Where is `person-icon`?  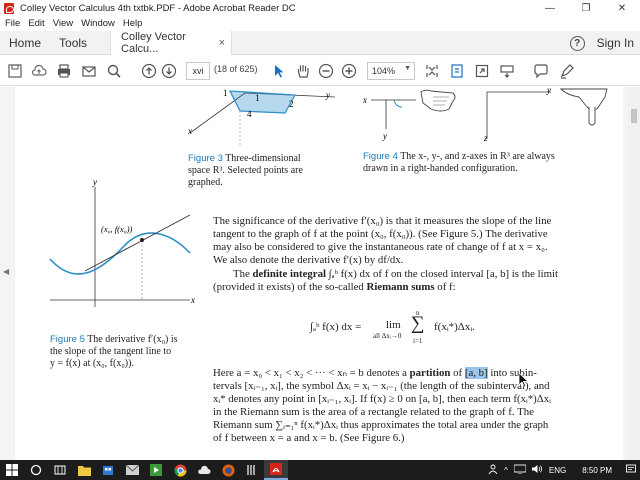
person-icon is located at coordinates (493, 470).